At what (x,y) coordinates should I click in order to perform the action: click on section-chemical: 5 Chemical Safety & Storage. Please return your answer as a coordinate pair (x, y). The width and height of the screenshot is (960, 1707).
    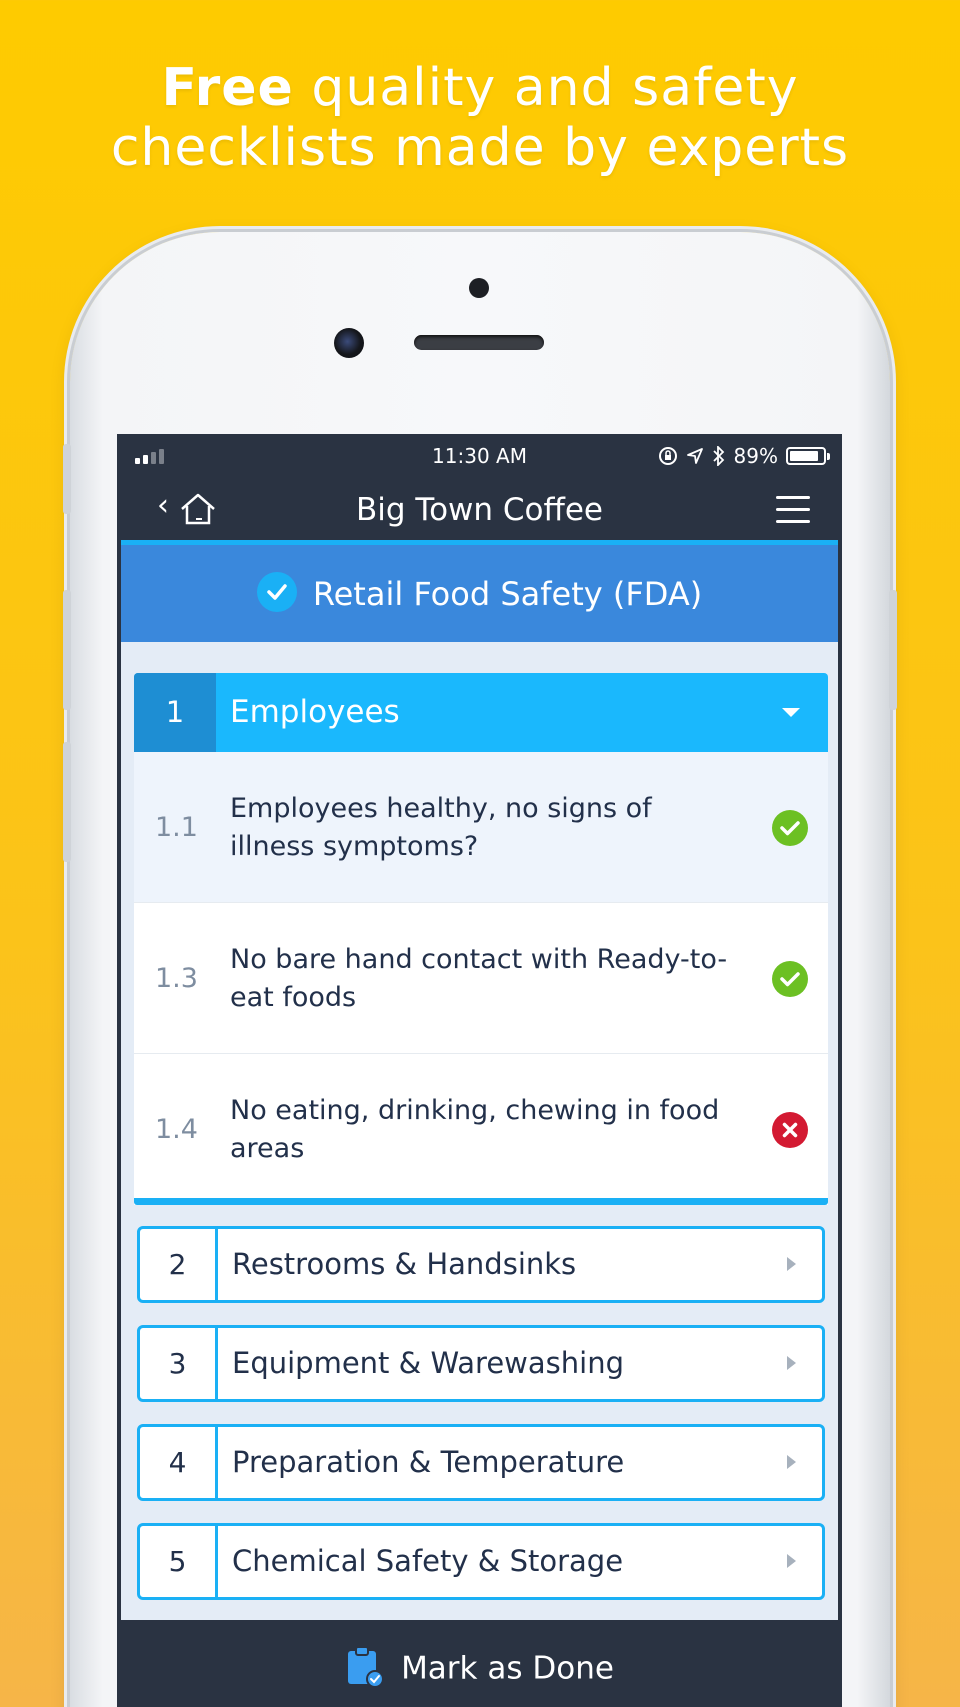
    Looking at the image, I should click on (481, 1561).